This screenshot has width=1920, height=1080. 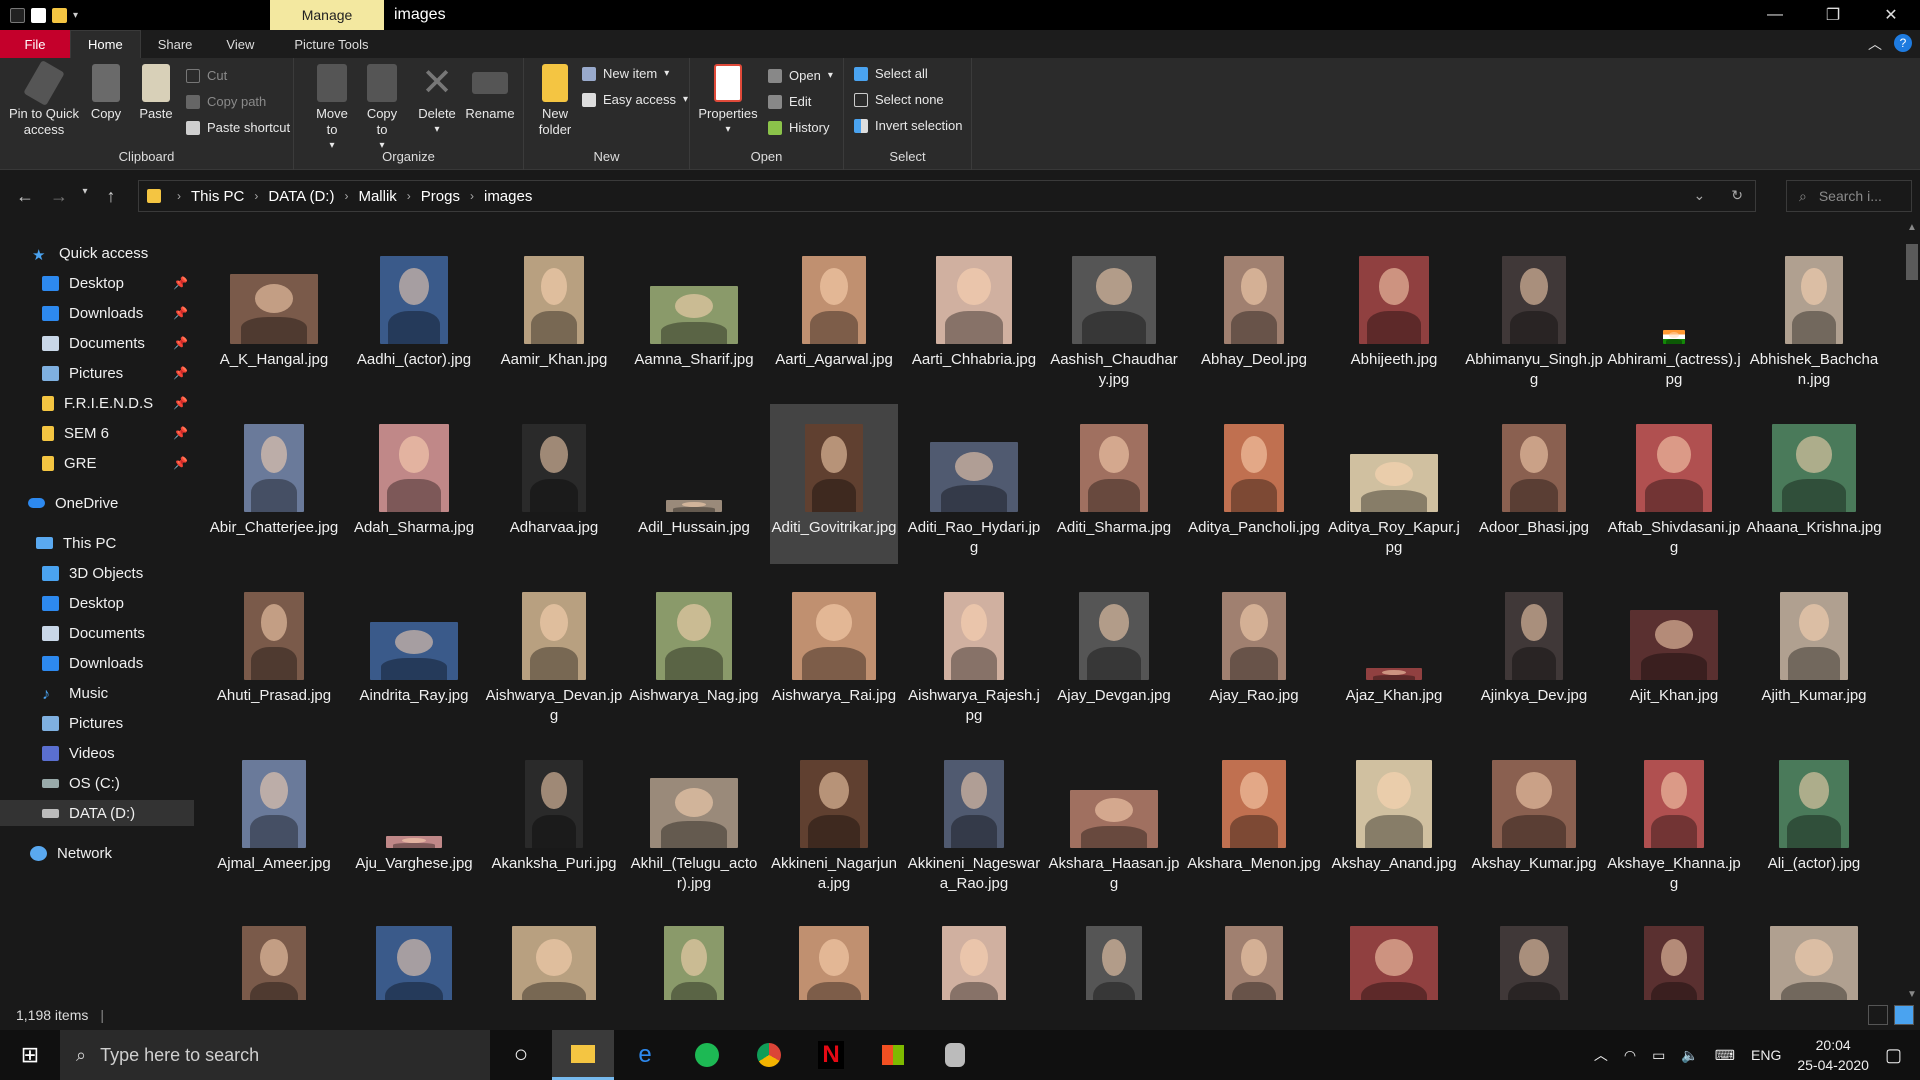 What do you see at coordinates (1394, 820) in the screenshot?
I see `file-item: Akshay_Anand.jpg` at bounding box center [1394, 820].